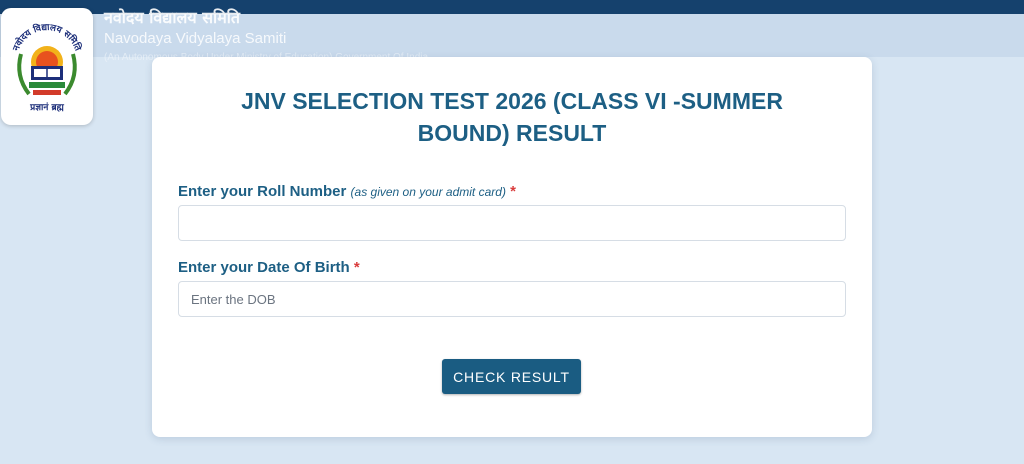  Describe the element at coordinates (172, 17) in the screenshot. I see `org-name-hindi: नवोदय विद्यालय समिति` at that location.